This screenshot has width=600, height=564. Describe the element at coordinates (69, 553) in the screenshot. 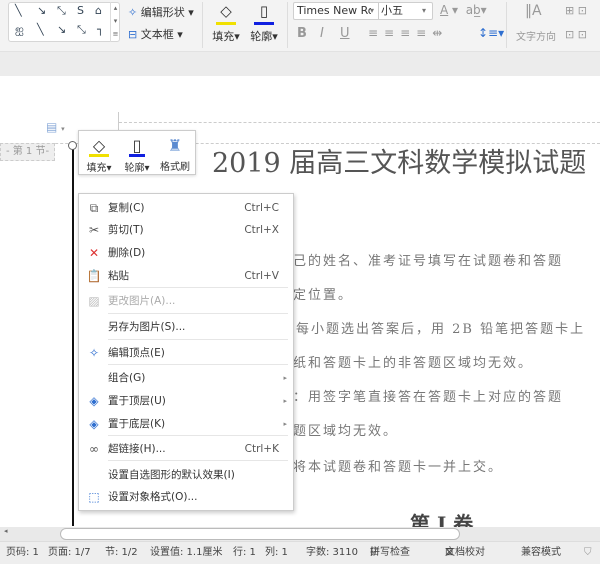

I see `status-pages: 页面: 1/7` at that location.